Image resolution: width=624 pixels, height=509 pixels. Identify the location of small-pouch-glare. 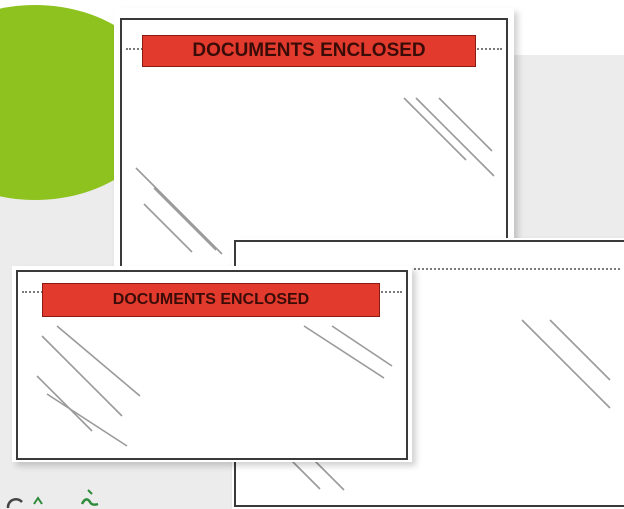
(214, 386).